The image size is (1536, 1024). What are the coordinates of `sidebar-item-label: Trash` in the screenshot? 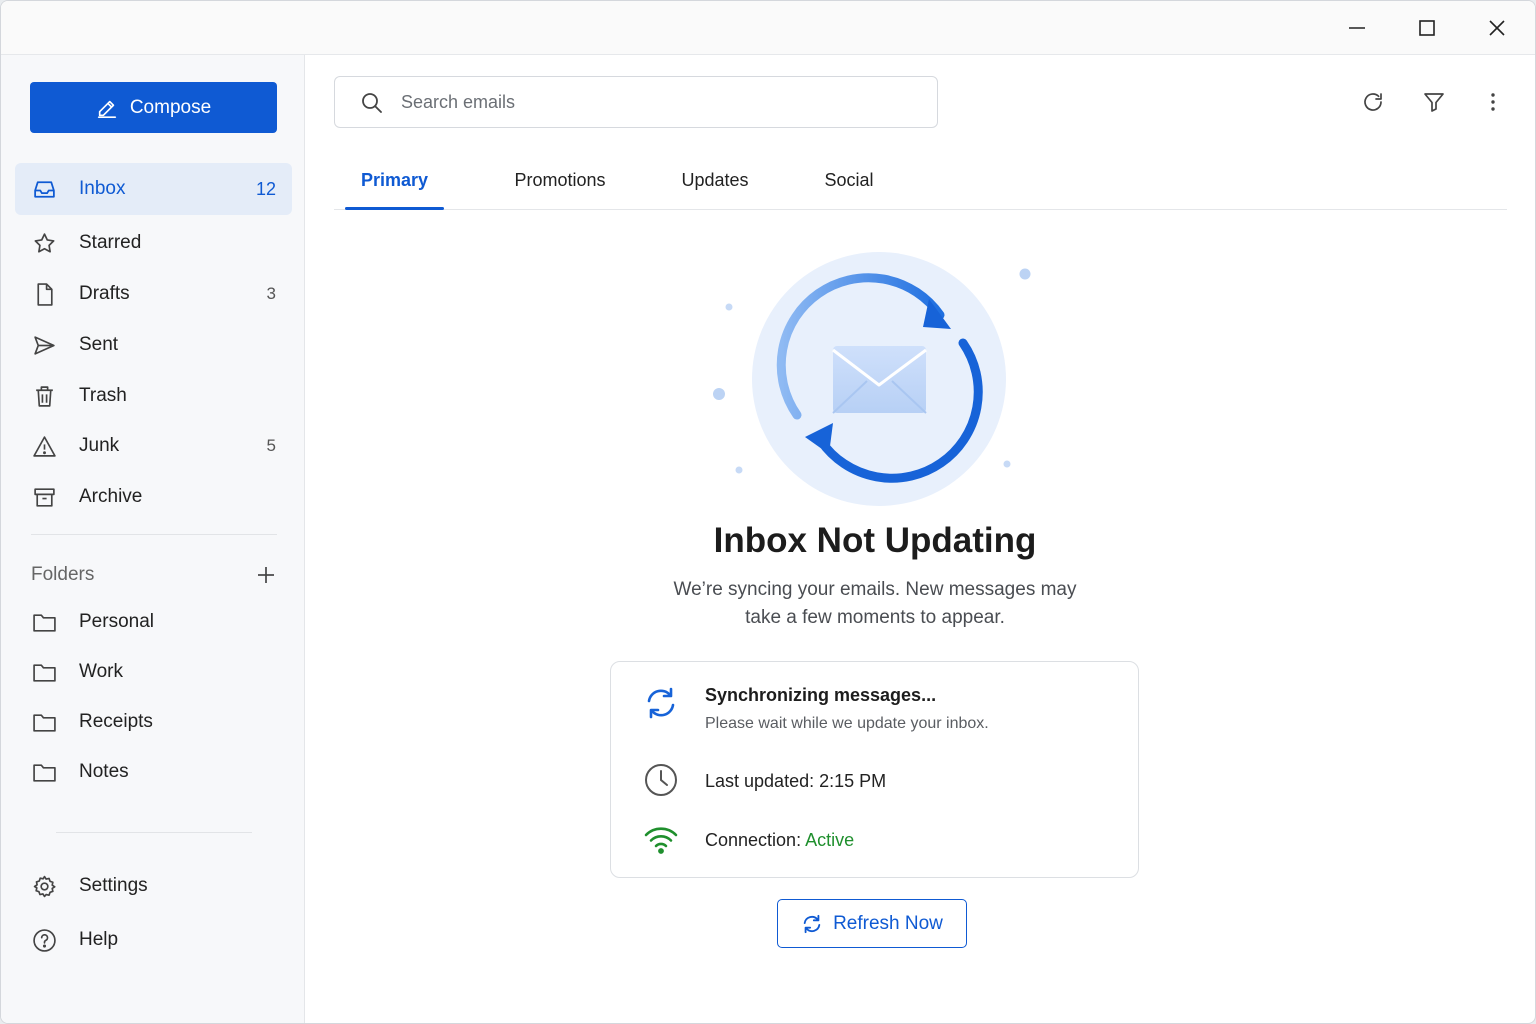 It's located at (103, 395).